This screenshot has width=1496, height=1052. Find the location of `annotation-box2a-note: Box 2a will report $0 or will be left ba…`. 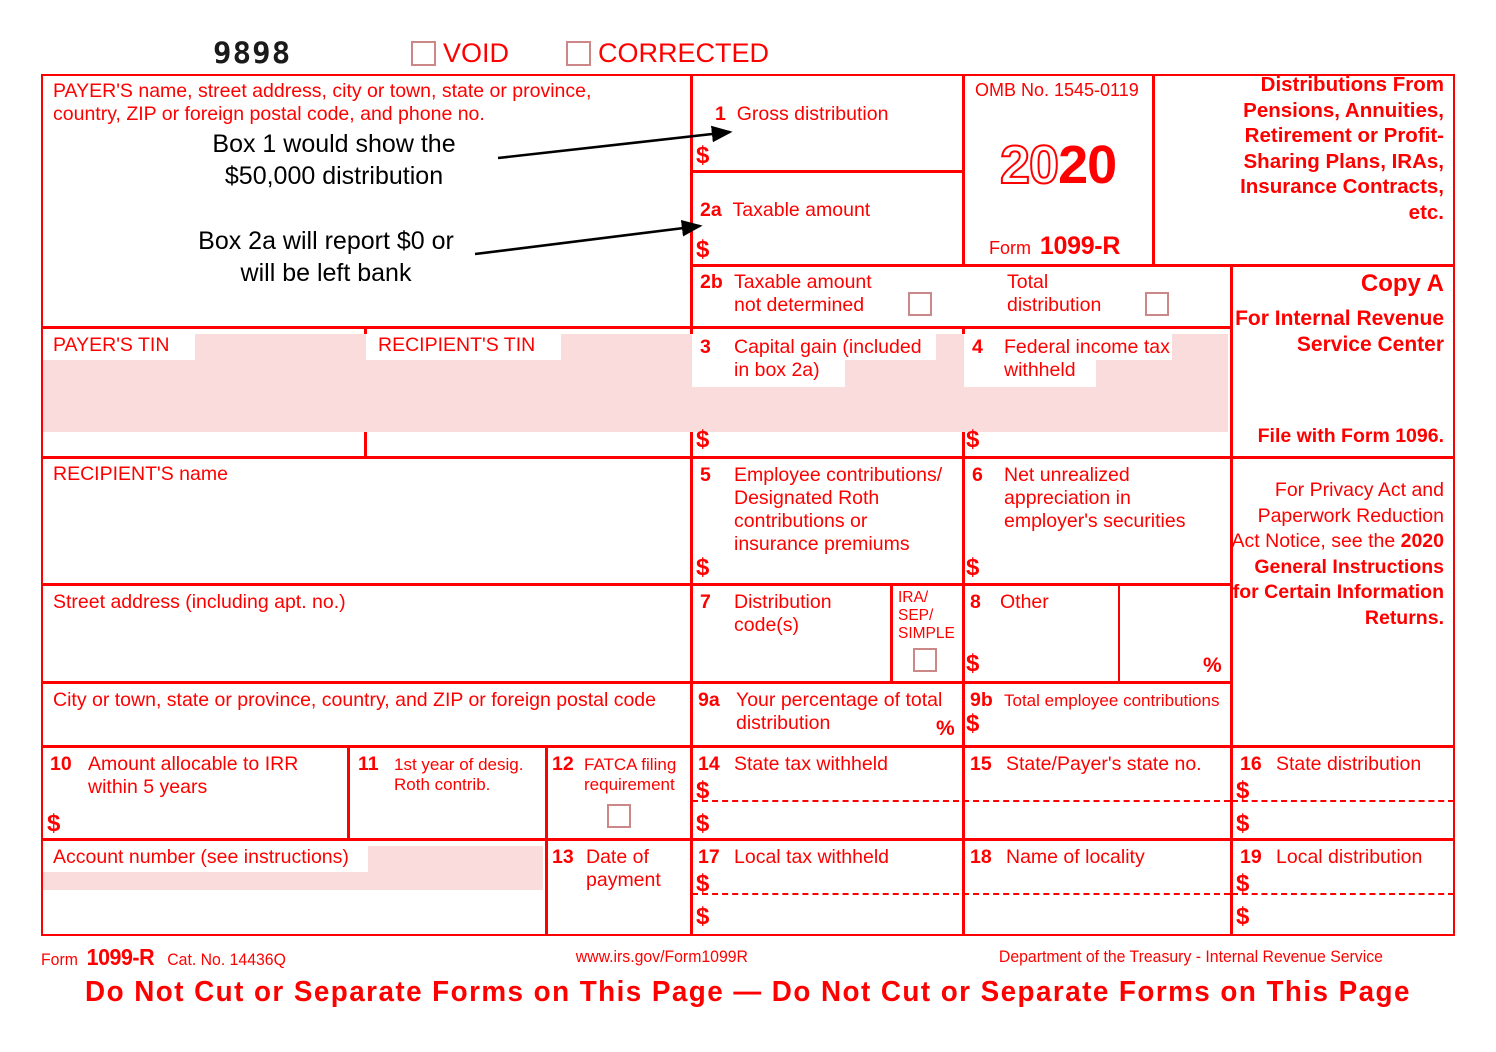

annotation-box2a-note: Box 2a will report $0 or will be left ba… is located at coordinates (326, 257).